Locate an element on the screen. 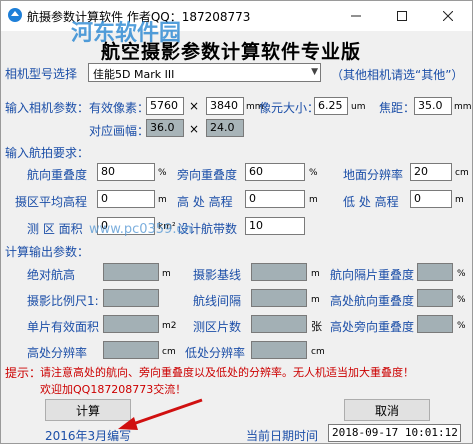 This screenshot has height=444, width=473. focal-unit: mm is located at coordinates (463, 107).